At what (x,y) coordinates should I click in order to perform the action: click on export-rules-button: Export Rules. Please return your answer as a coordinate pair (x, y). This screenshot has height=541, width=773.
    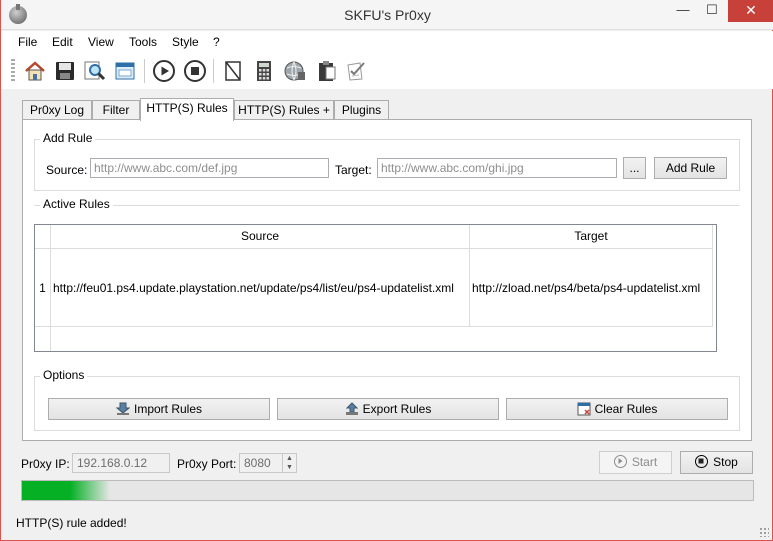
    Looking at the image, I should click on (388, 409).